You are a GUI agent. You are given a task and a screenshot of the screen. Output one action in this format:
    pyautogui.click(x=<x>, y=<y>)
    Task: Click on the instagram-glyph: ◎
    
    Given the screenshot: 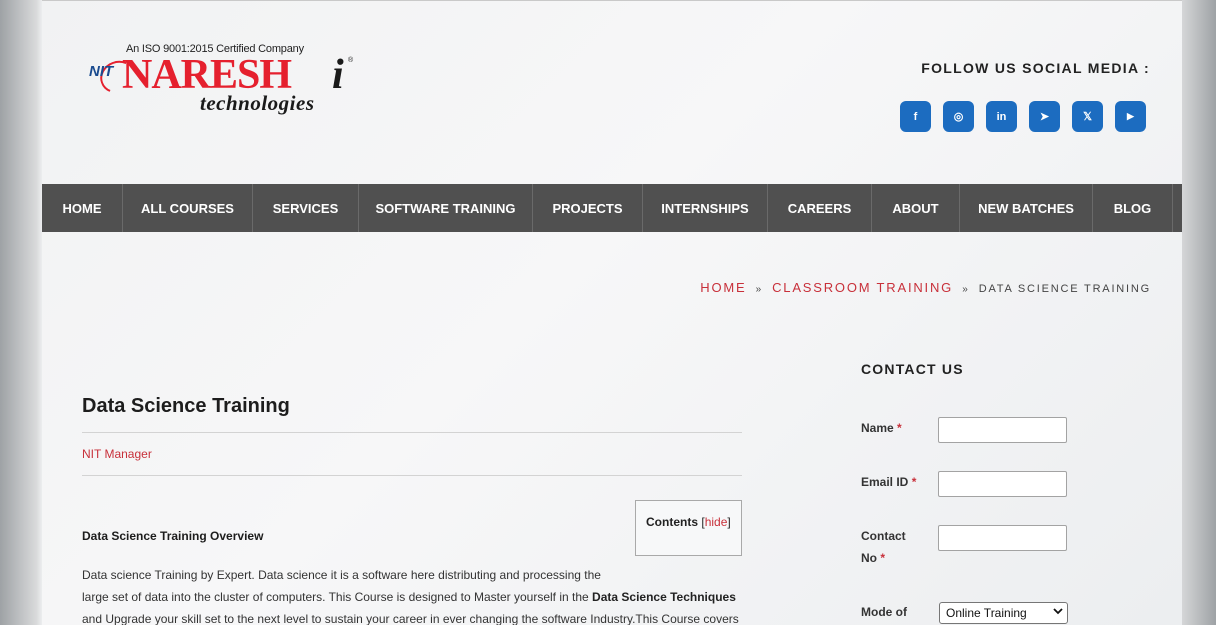 What is the action you would take?
    pyautogui.click(x=958, y=117)
    